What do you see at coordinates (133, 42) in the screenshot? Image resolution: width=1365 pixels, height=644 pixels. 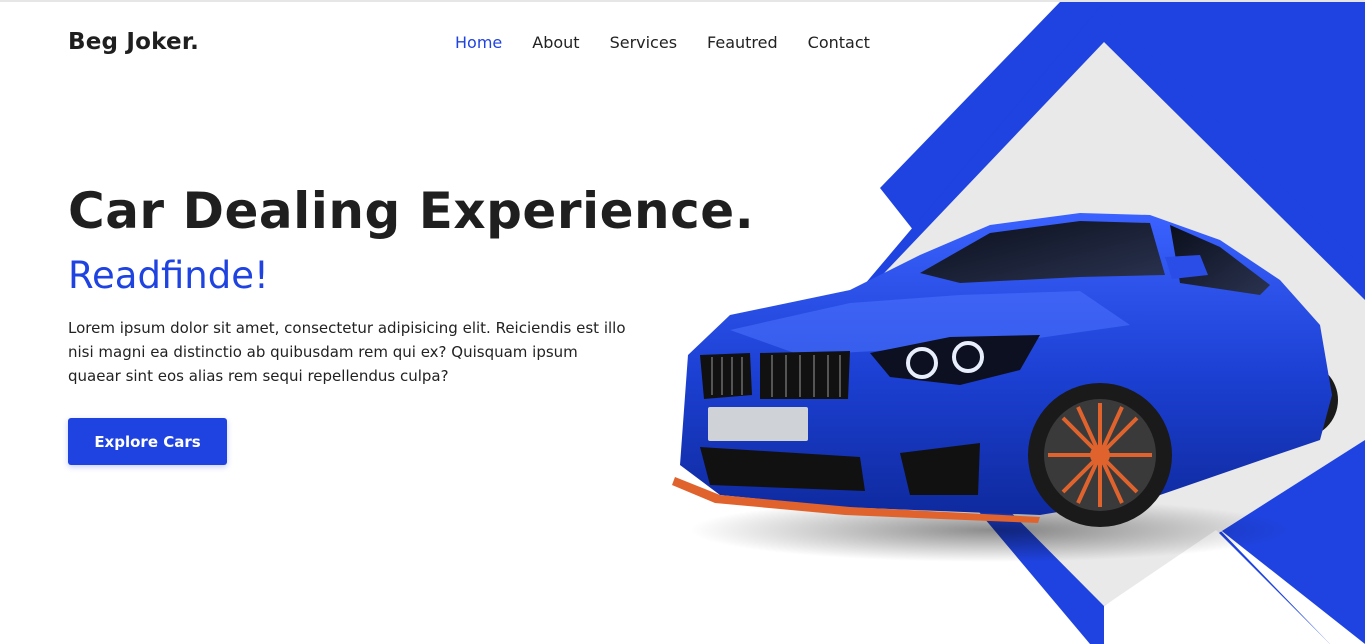 I see `brand-logo: Beg Joker.` at bounding box center [133, 42].